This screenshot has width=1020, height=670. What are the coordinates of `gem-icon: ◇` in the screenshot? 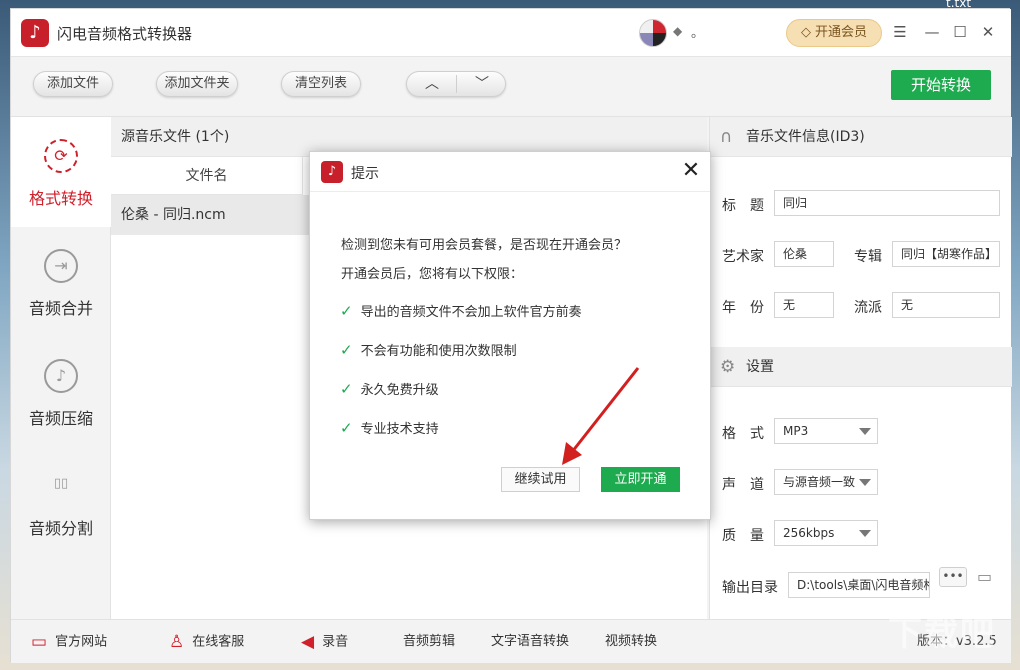 It's located at (805, 32).